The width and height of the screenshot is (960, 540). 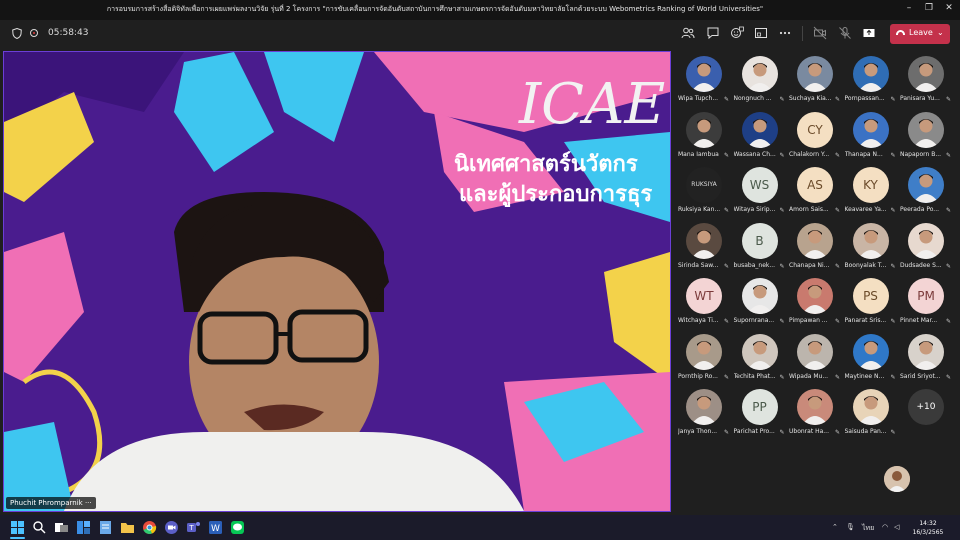 I want to click on input-language: ไทย, so click(x=868, y=528).